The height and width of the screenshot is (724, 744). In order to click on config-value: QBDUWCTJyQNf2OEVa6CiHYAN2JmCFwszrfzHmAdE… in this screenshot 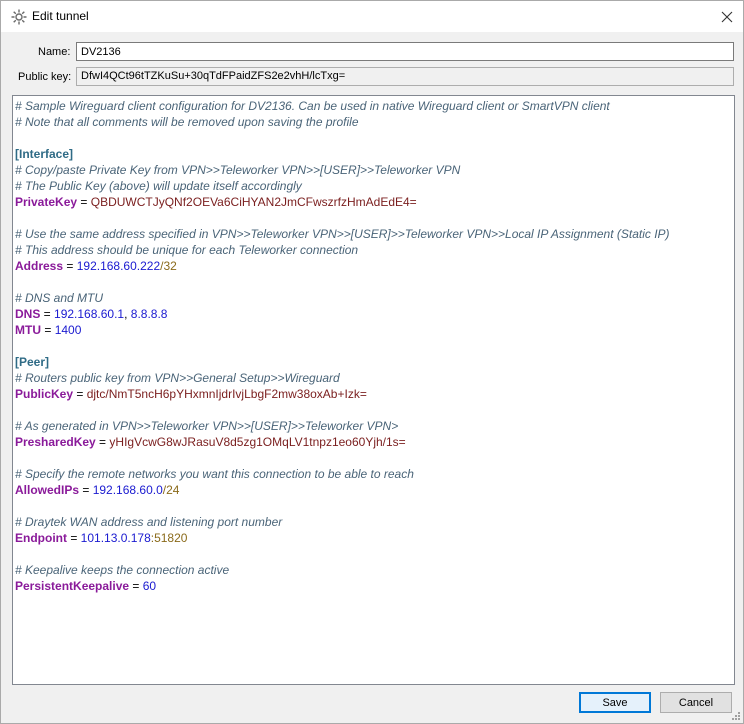, I will do `click(253, 202)`.